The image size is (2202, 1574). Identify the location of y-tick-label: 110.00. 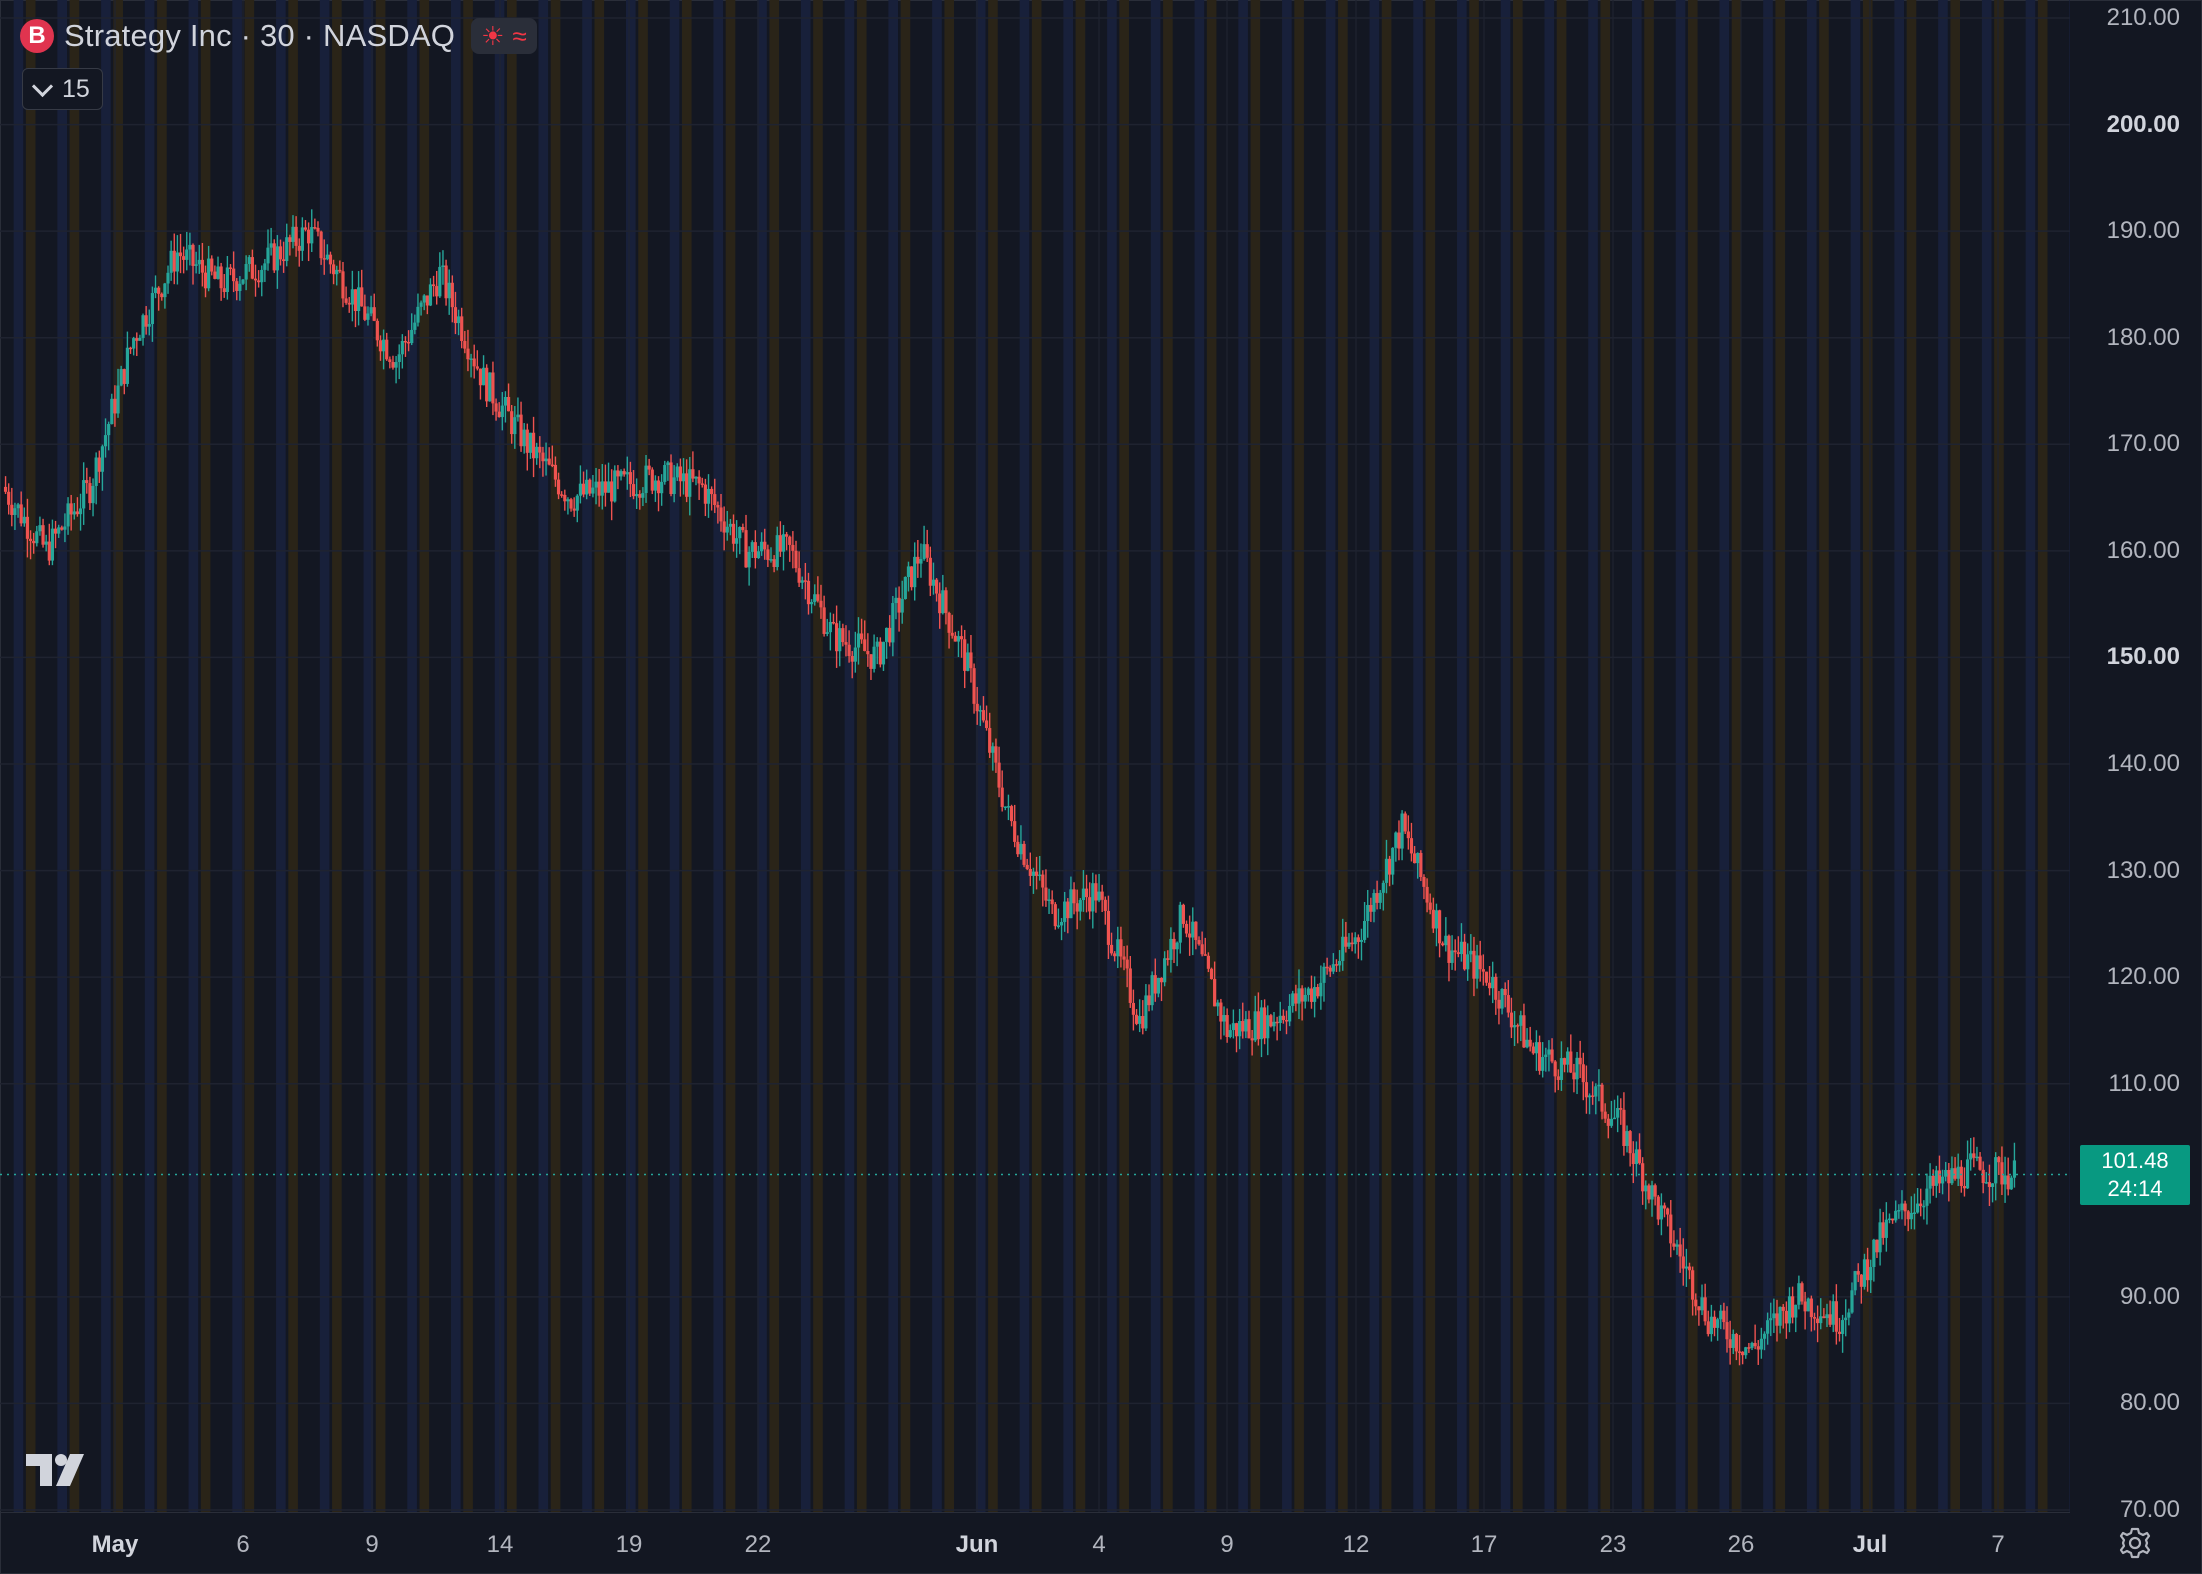
(2144, 1083).